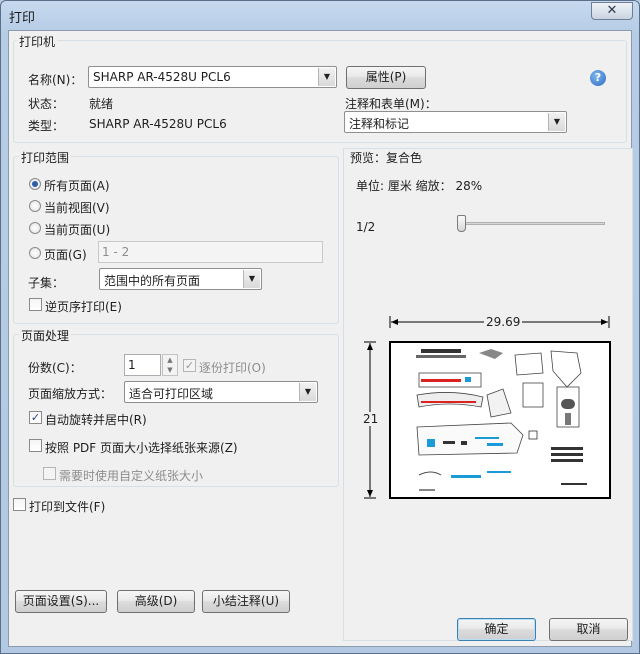 This screenshot has height=654, width=640. I want to click on printer-name-value: SHARP AR-4528U PCL6, so click(162, 77).